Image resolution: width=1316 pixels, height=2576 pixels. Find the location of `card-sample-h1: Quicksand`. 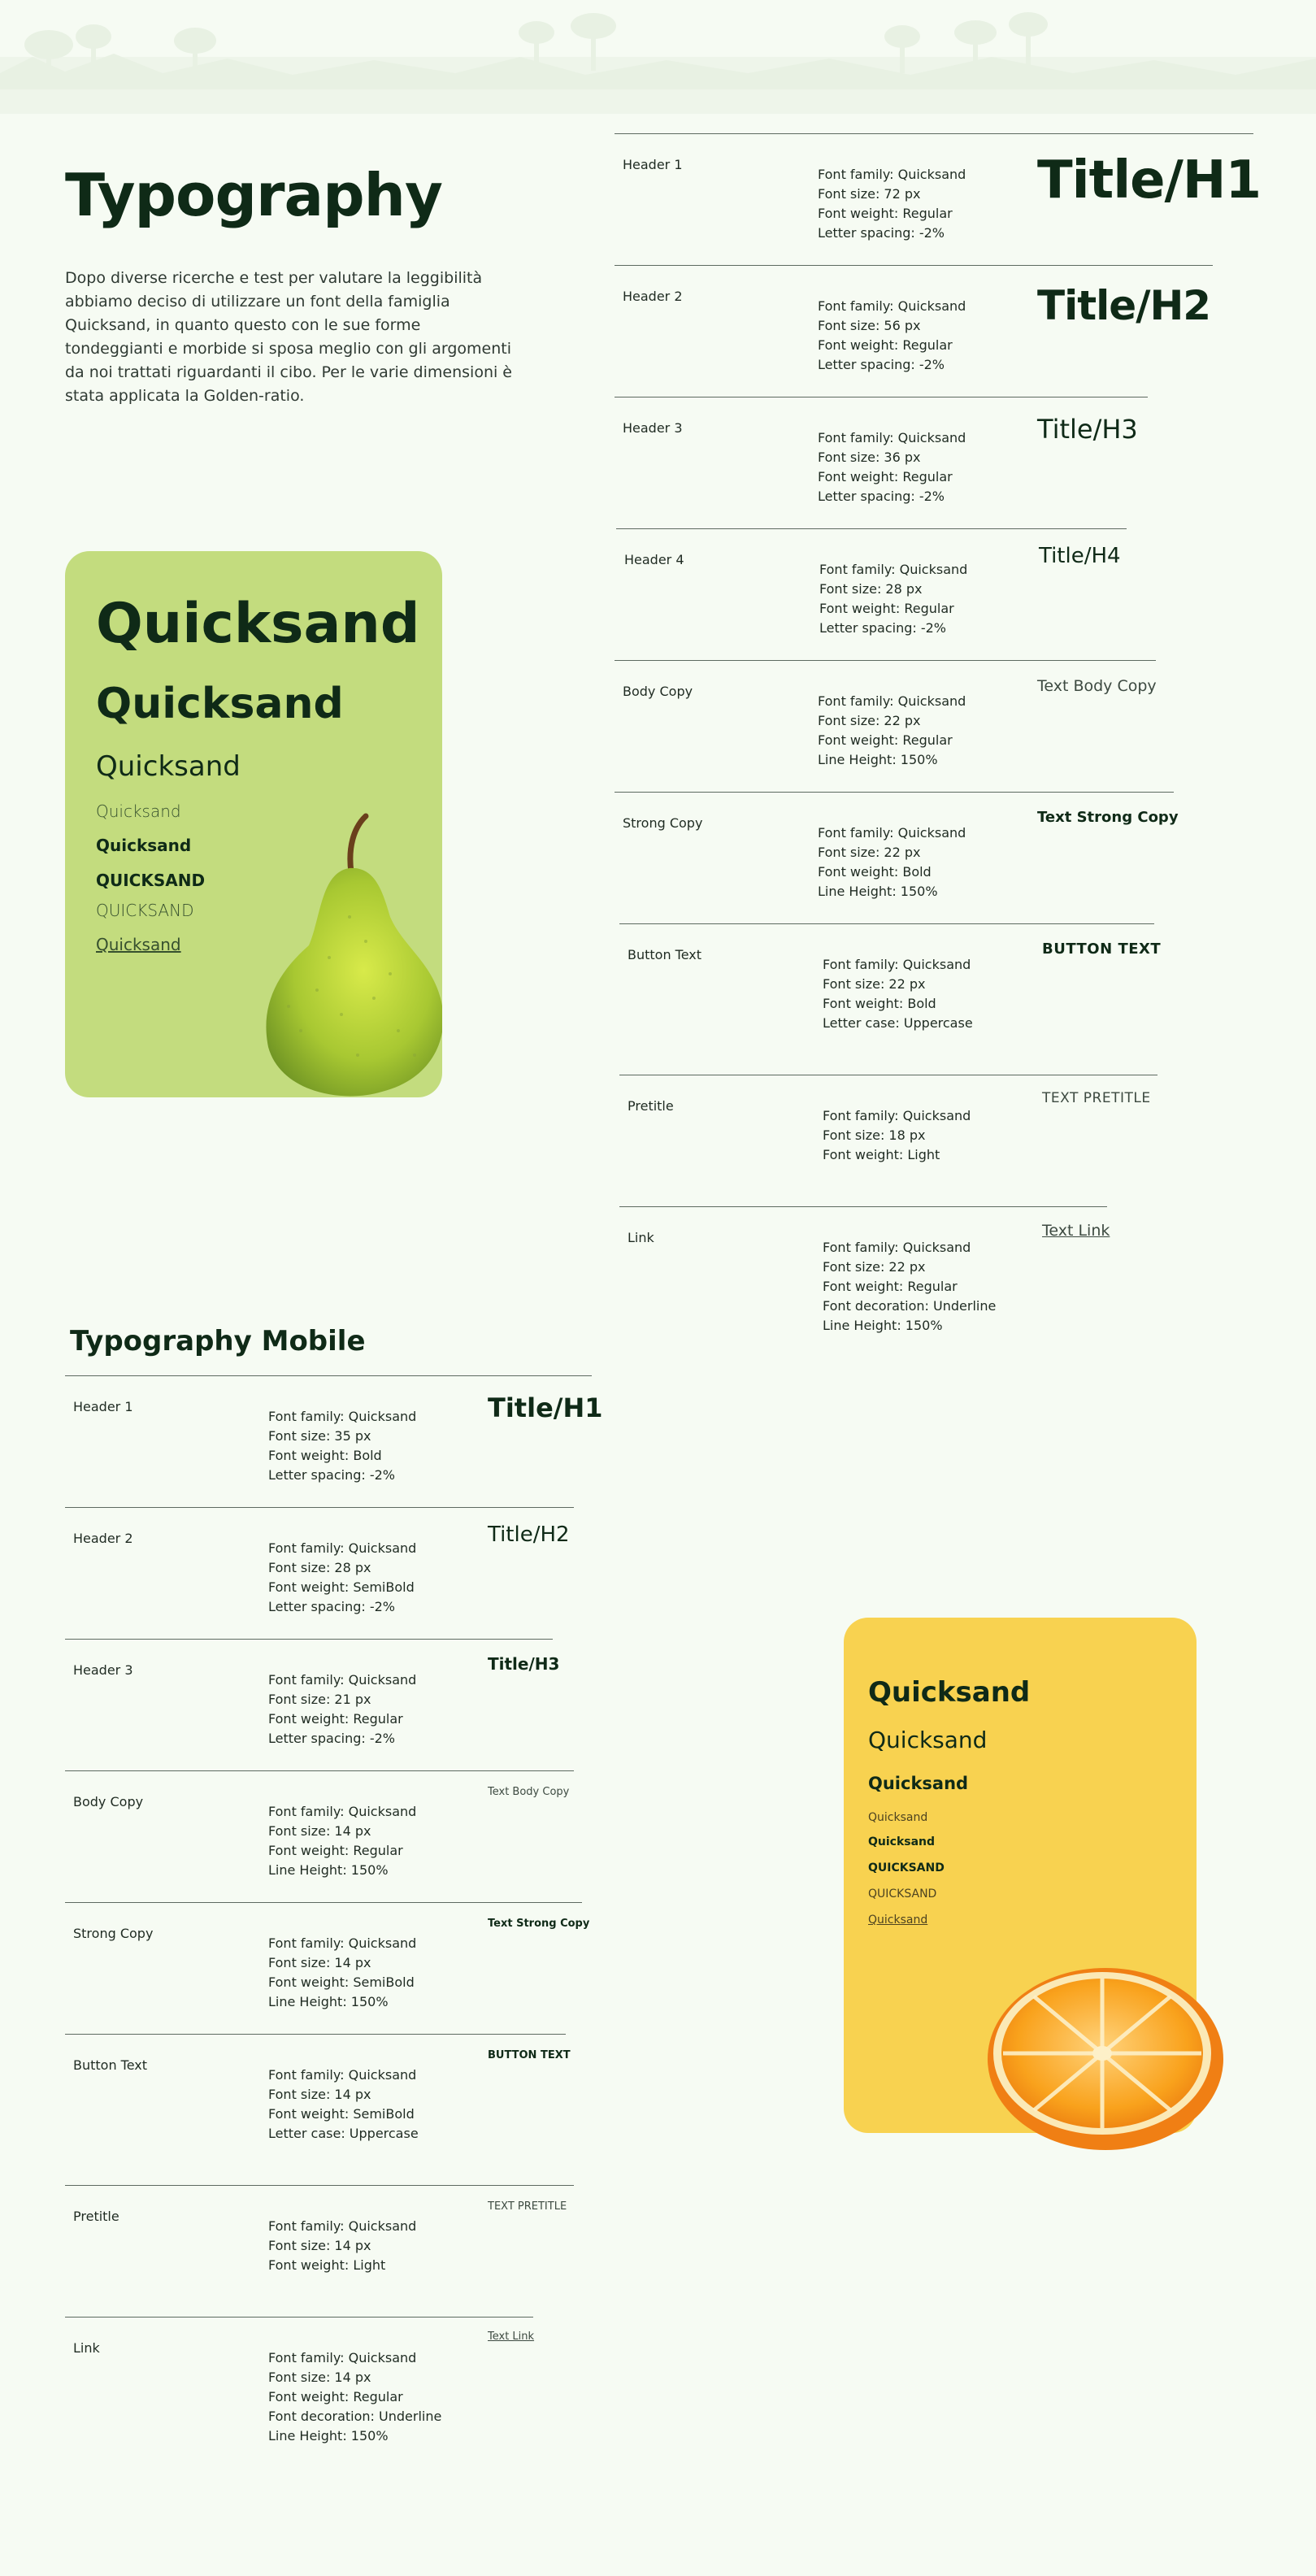

card-sample-h1: Quicksand is located at coordinates (949, 1692).